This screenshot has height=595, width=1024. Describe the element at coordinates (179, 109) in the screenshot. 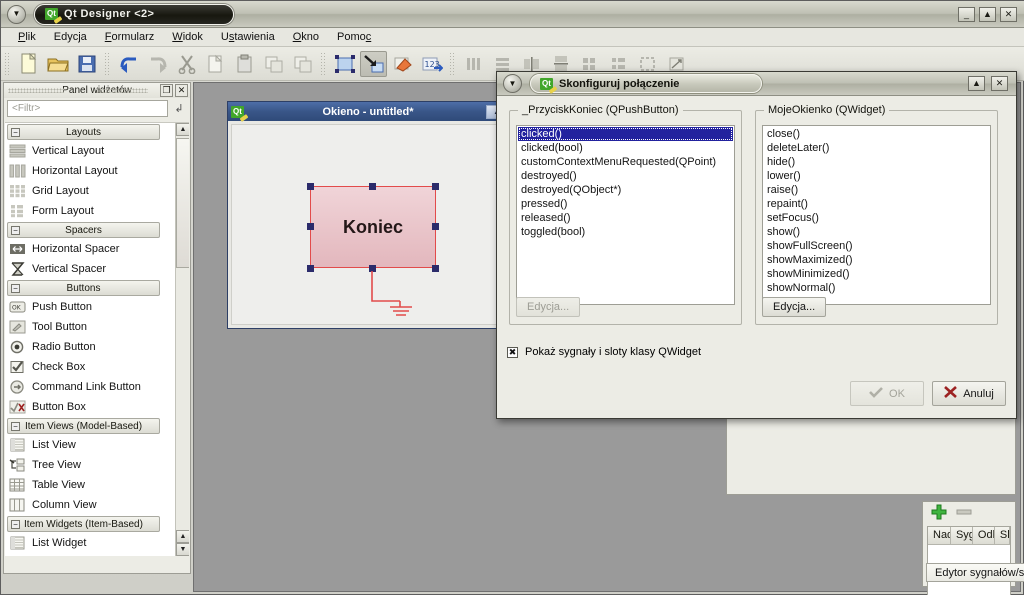

I see `undo-arrow-icon: ↲` at that location.